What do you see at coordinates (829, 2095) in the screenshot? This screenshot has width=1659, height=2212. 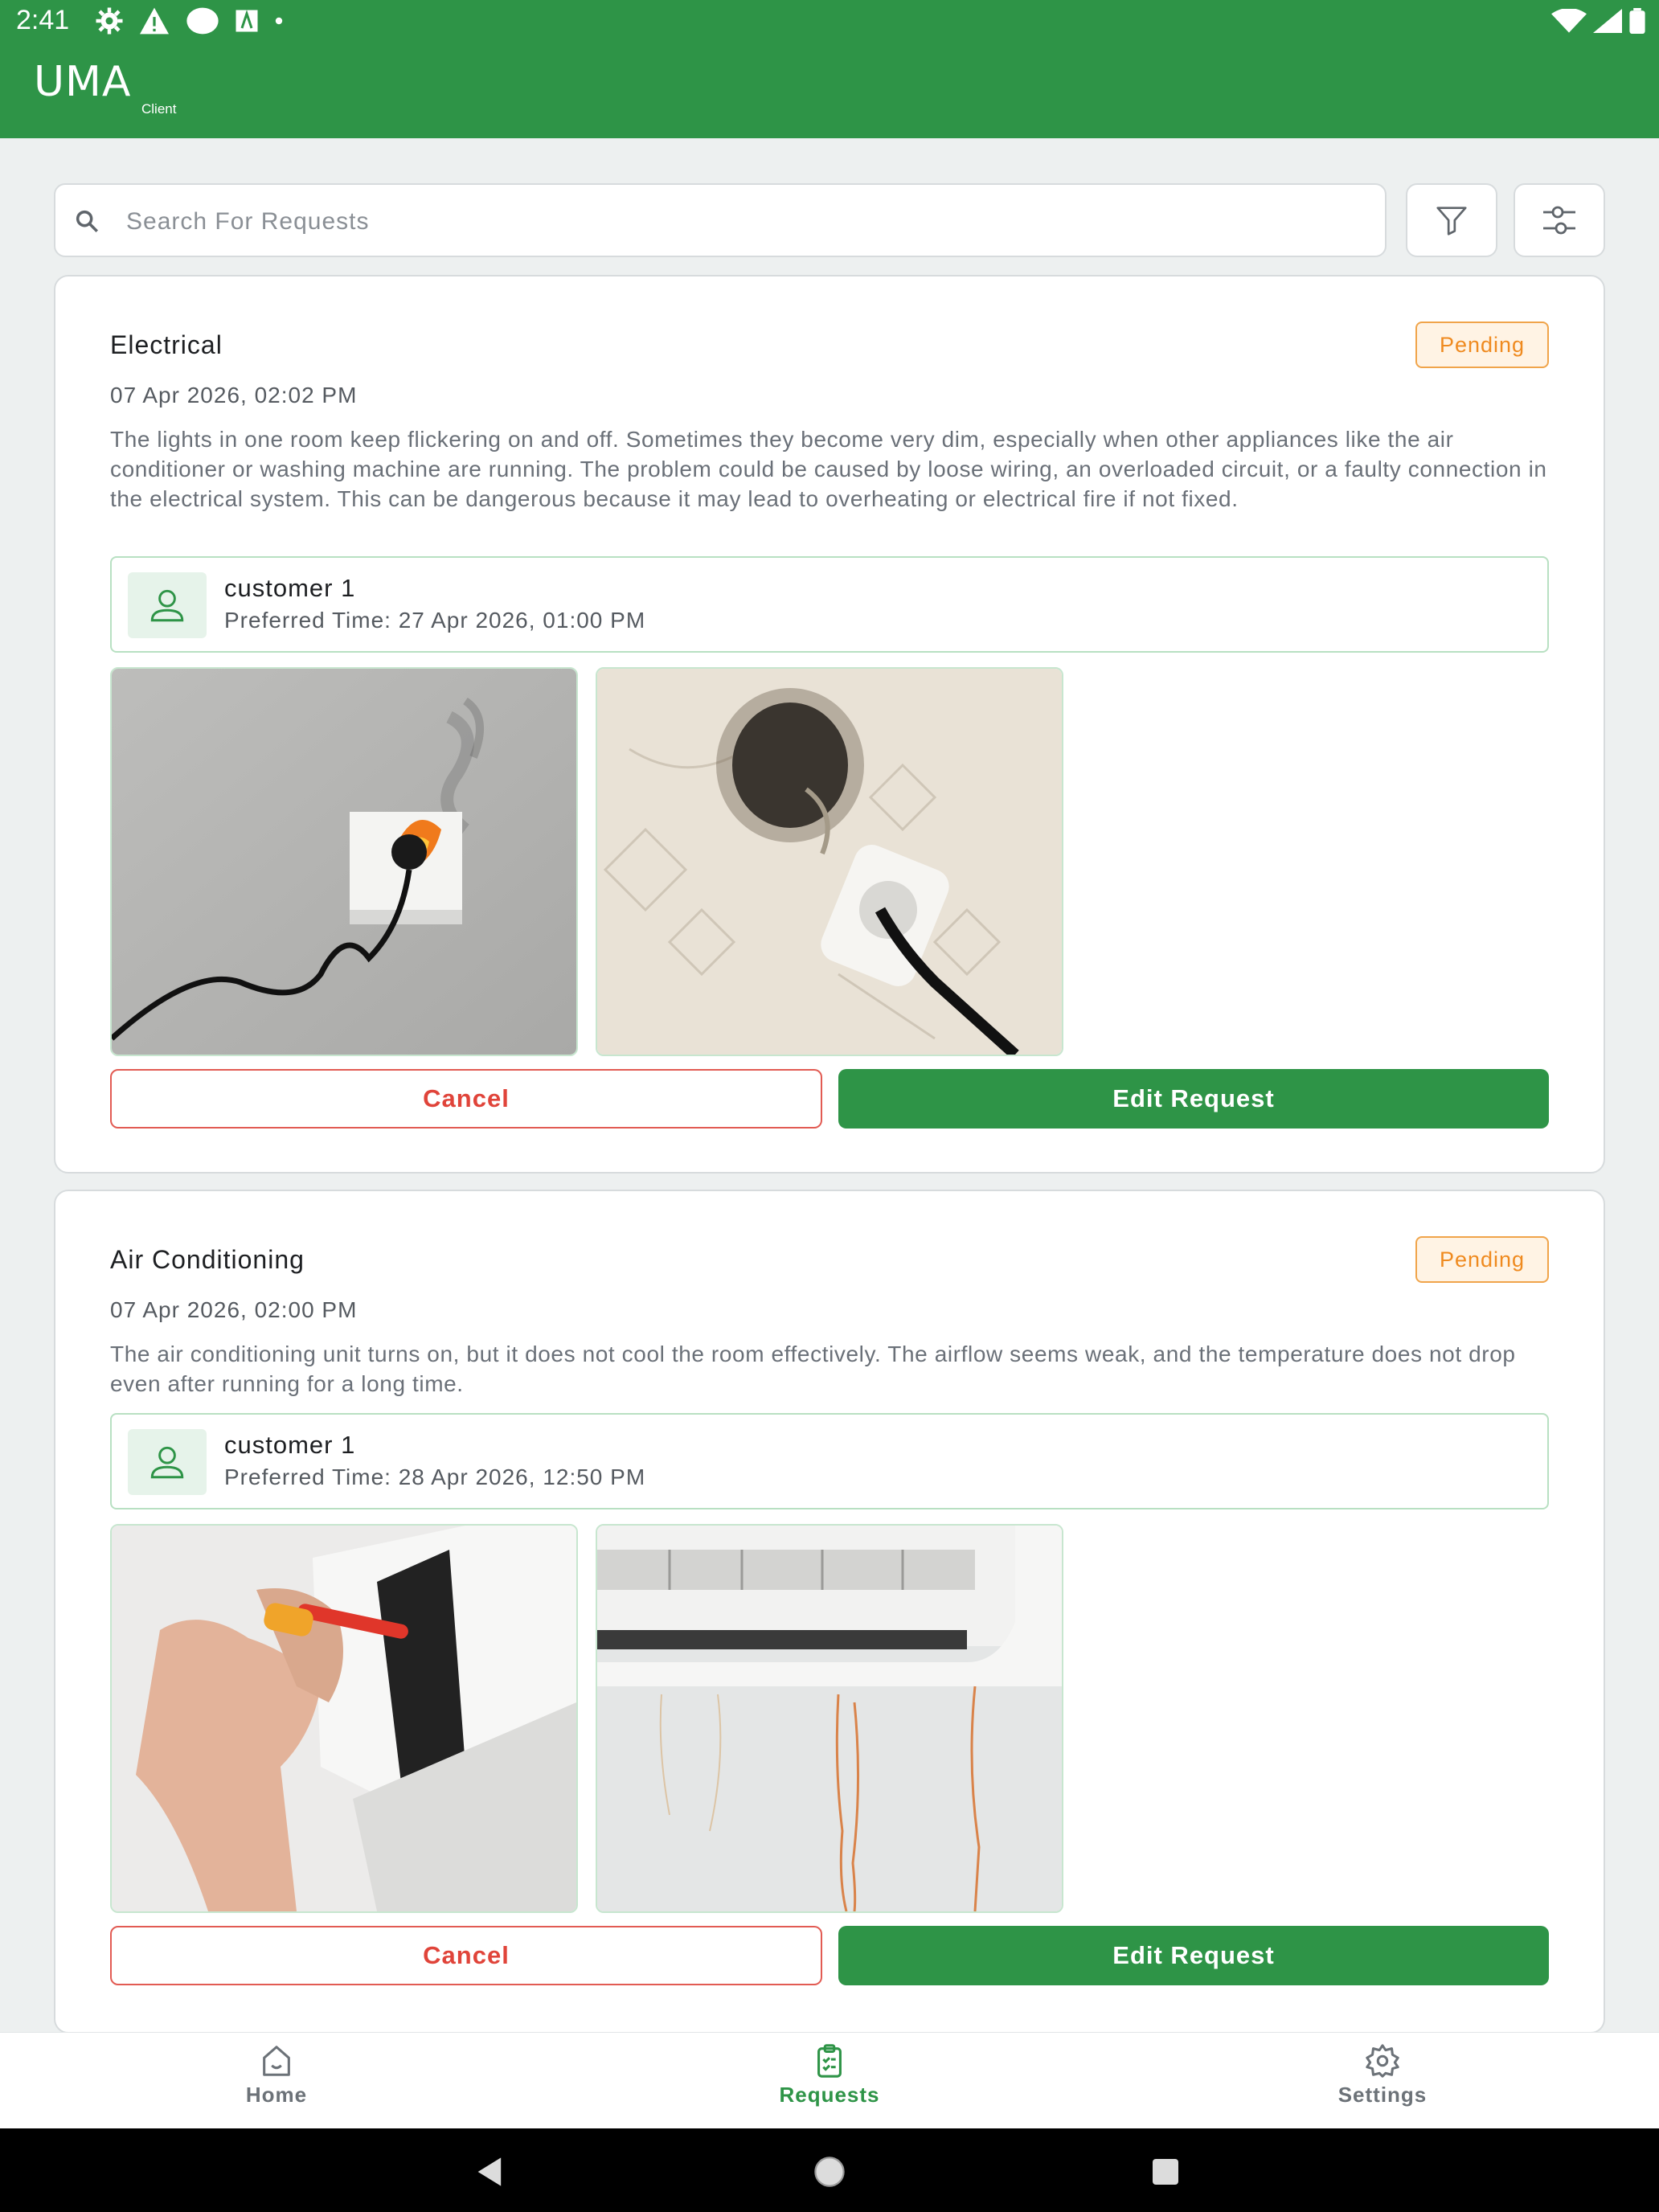 I see `nav-label: Requests` at bounding box center [829, 2095].